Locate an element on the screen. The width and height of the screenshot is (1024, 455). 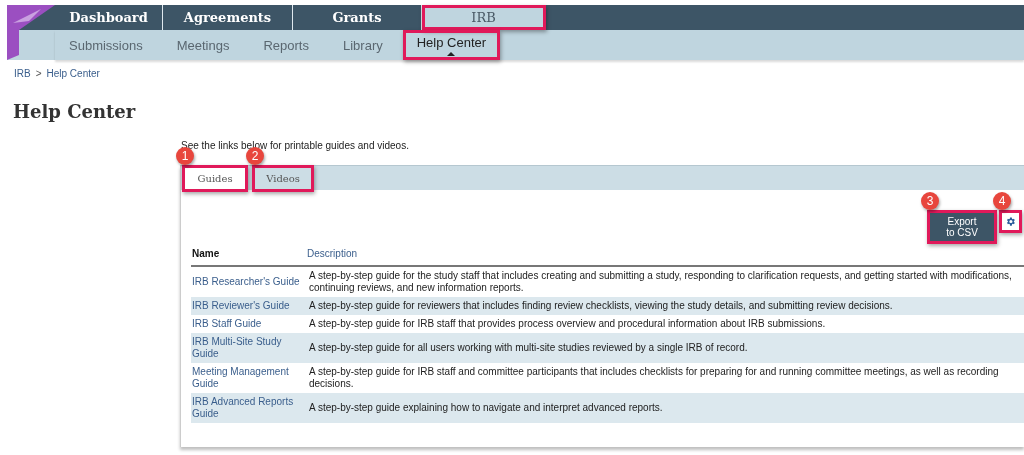
guide-link: Meeting Management Guide is located at coordinates (248, 378).